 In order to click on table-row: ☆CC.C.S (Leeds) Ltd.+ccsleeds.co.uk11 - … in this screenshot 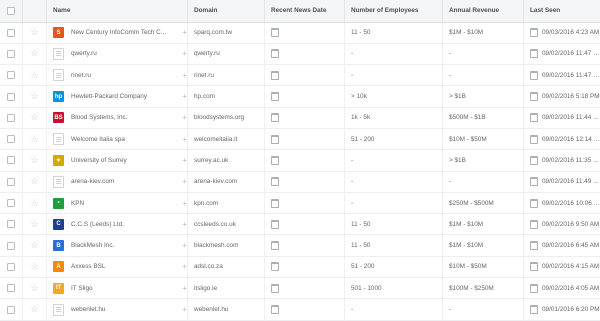, I will do `click(300, 224)`.